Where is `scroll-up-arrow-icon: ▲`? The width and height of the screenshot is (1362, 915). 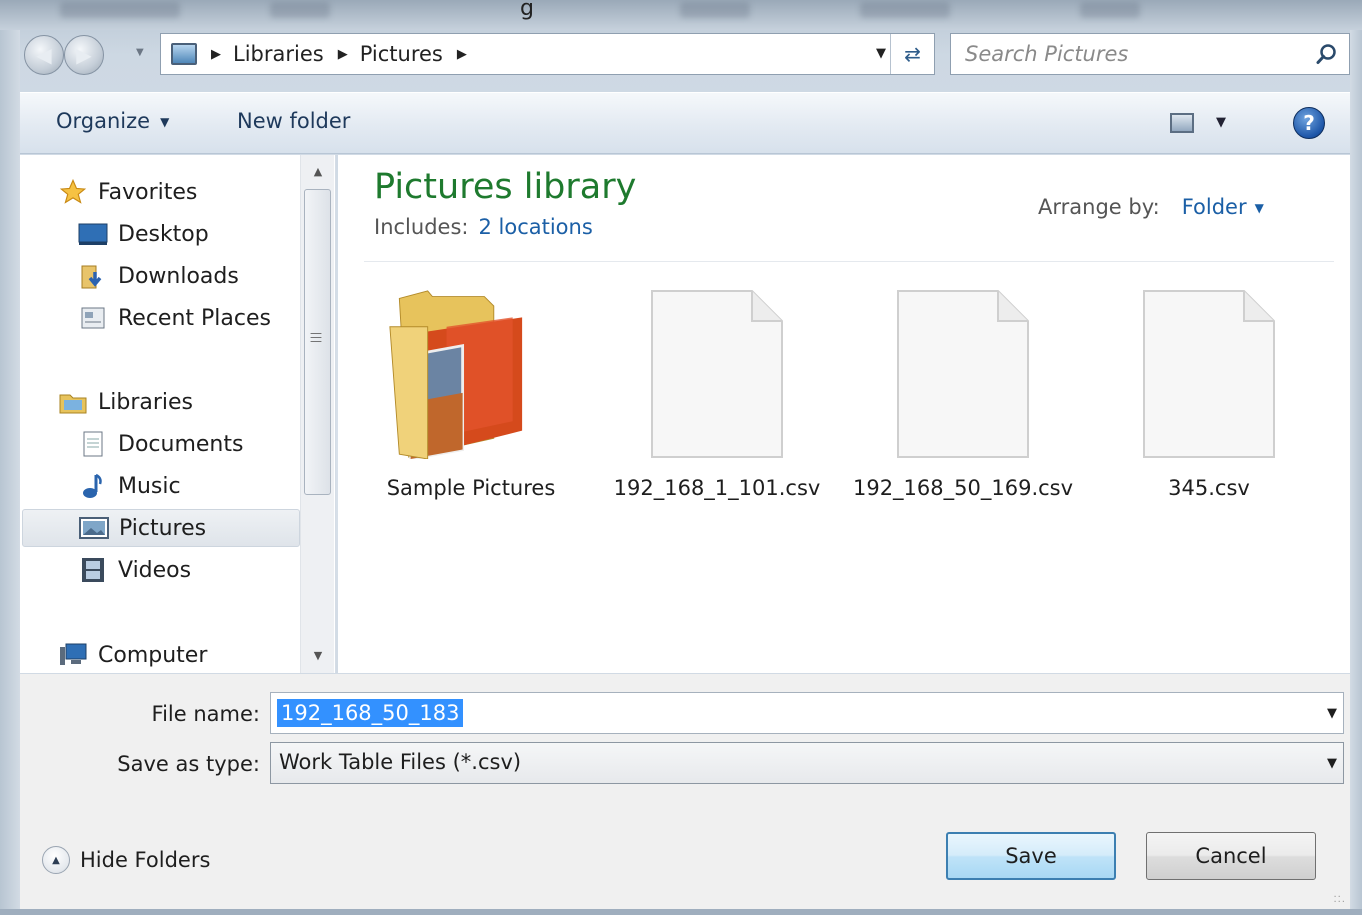 scroll-up-arrow-icon: ▲ is located at coordinates (318, 171).